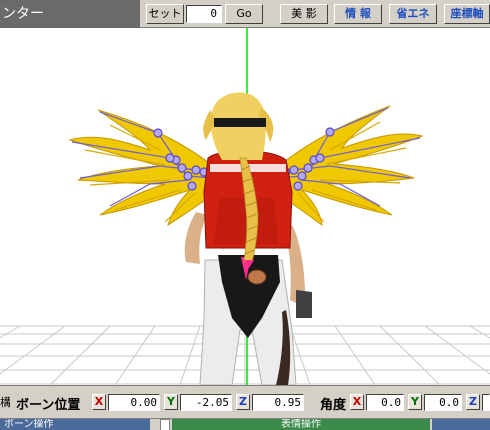  What do you see at coordinates (165, 14) in the screenshot?
I see `set-button: セット` at bounding box center [165, 14].